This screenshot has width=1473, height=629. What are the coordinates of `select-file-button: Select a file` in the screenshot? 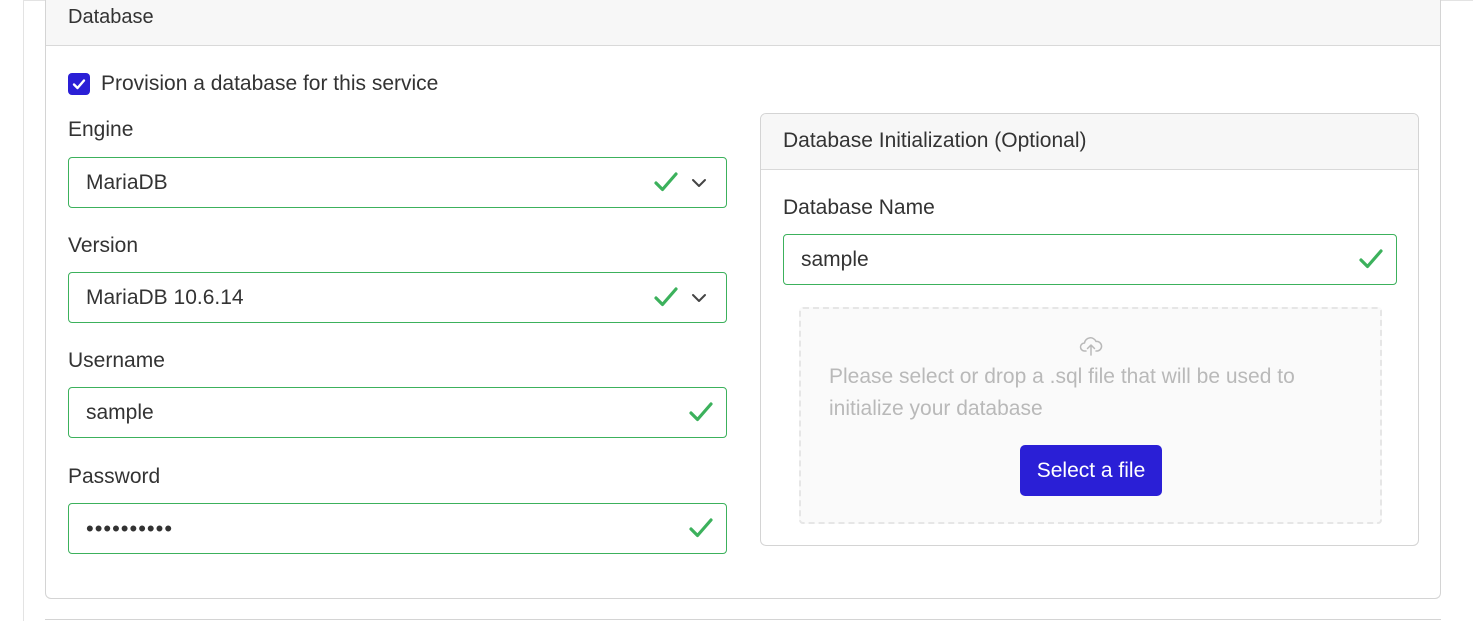 It's located at (1091, 470).